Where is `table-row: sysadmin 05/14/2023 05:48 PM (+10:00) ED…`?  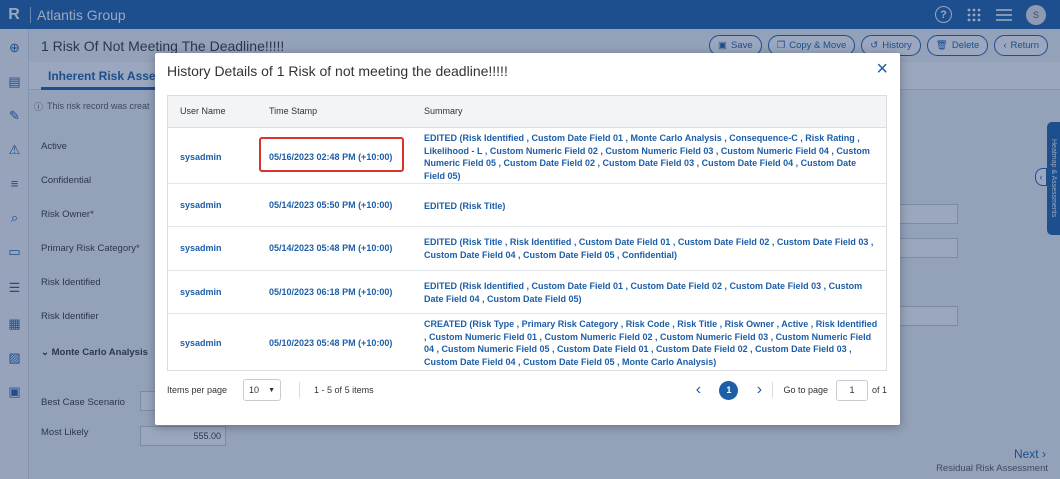
table-row: sysadmin 05/14/2023 05:48 PM (+10:00) ED… is located at coordinates (527, 249).